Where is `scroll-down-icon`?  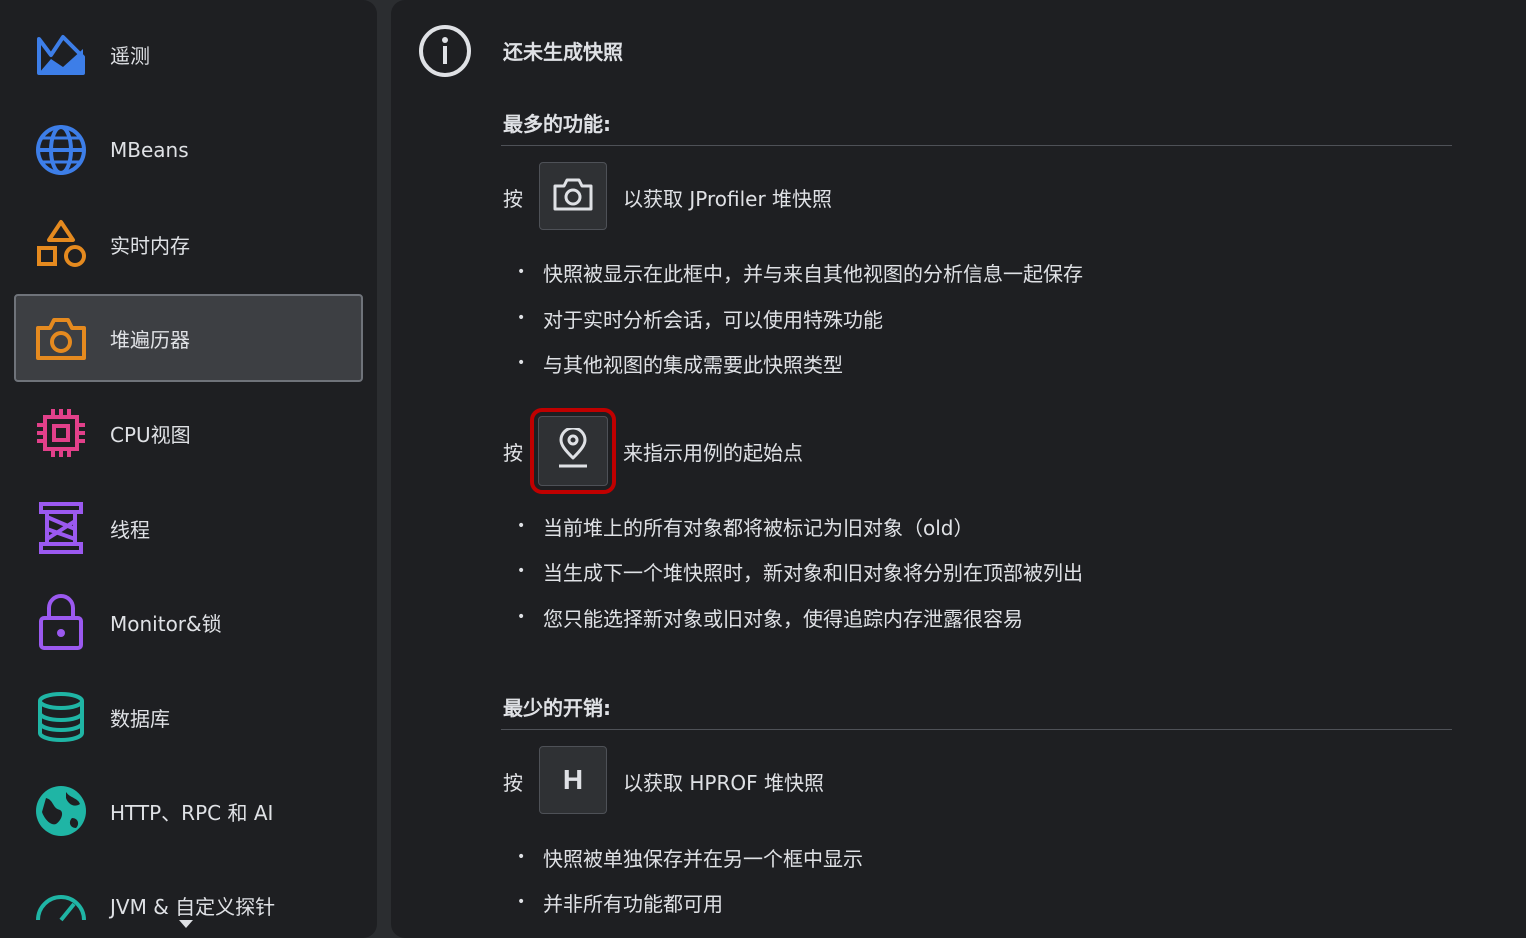 scroll-down-icon is located at coordinates (186, 924).